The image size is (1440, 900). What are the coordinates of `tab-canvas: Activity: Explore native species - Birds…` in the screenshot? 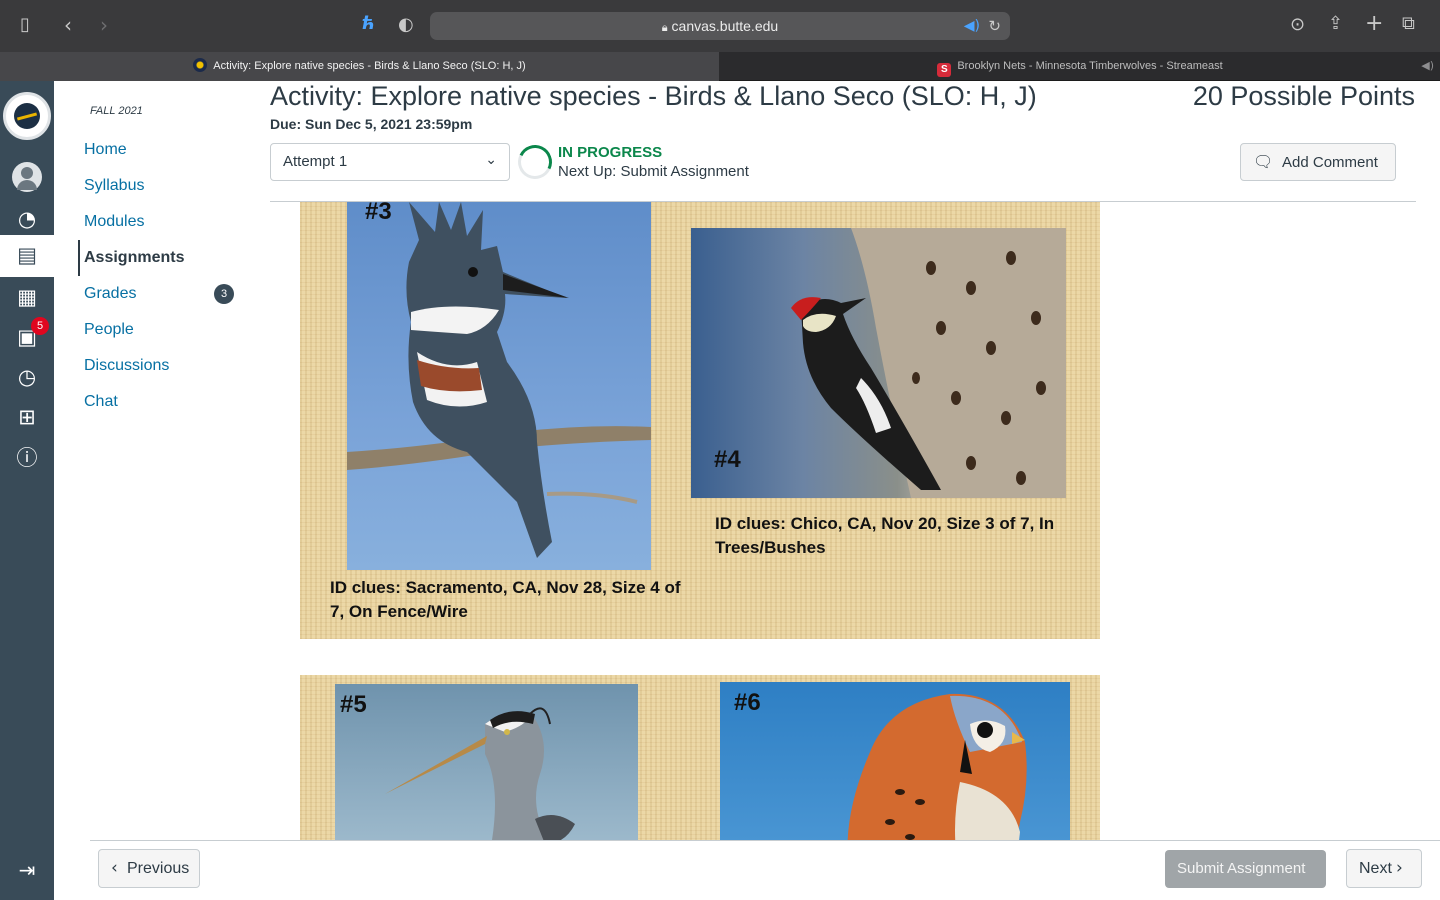 It's located at (359, 66).